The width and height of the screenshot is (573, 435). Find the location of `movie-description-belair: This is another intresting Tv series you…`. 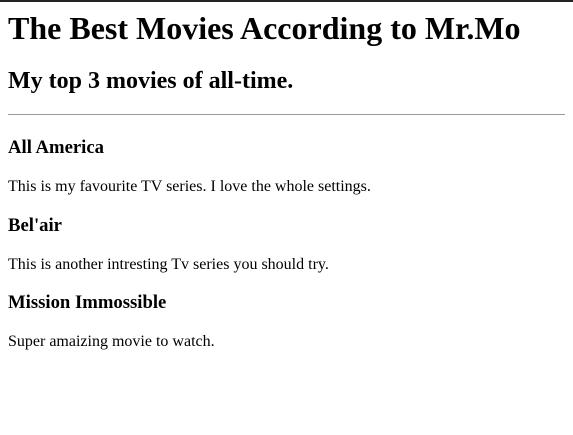

movie-description-belair: This is another intresting Tv series you… is located at coordinates (168, 264).